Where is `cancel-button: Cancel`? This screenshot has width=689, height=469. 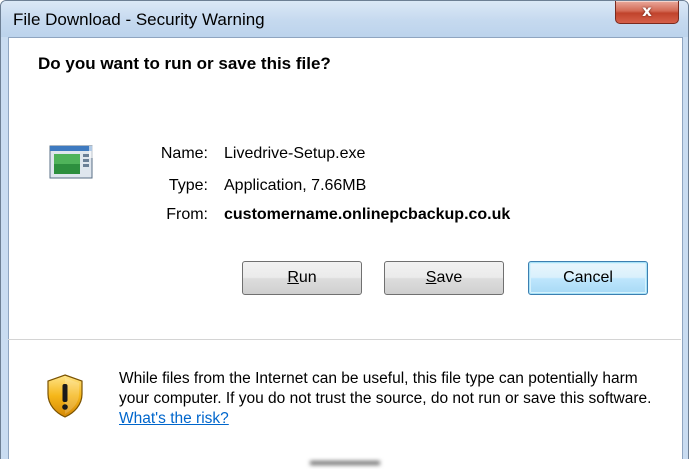
cancel-button: Cancel is located at coordinates (588, 278).